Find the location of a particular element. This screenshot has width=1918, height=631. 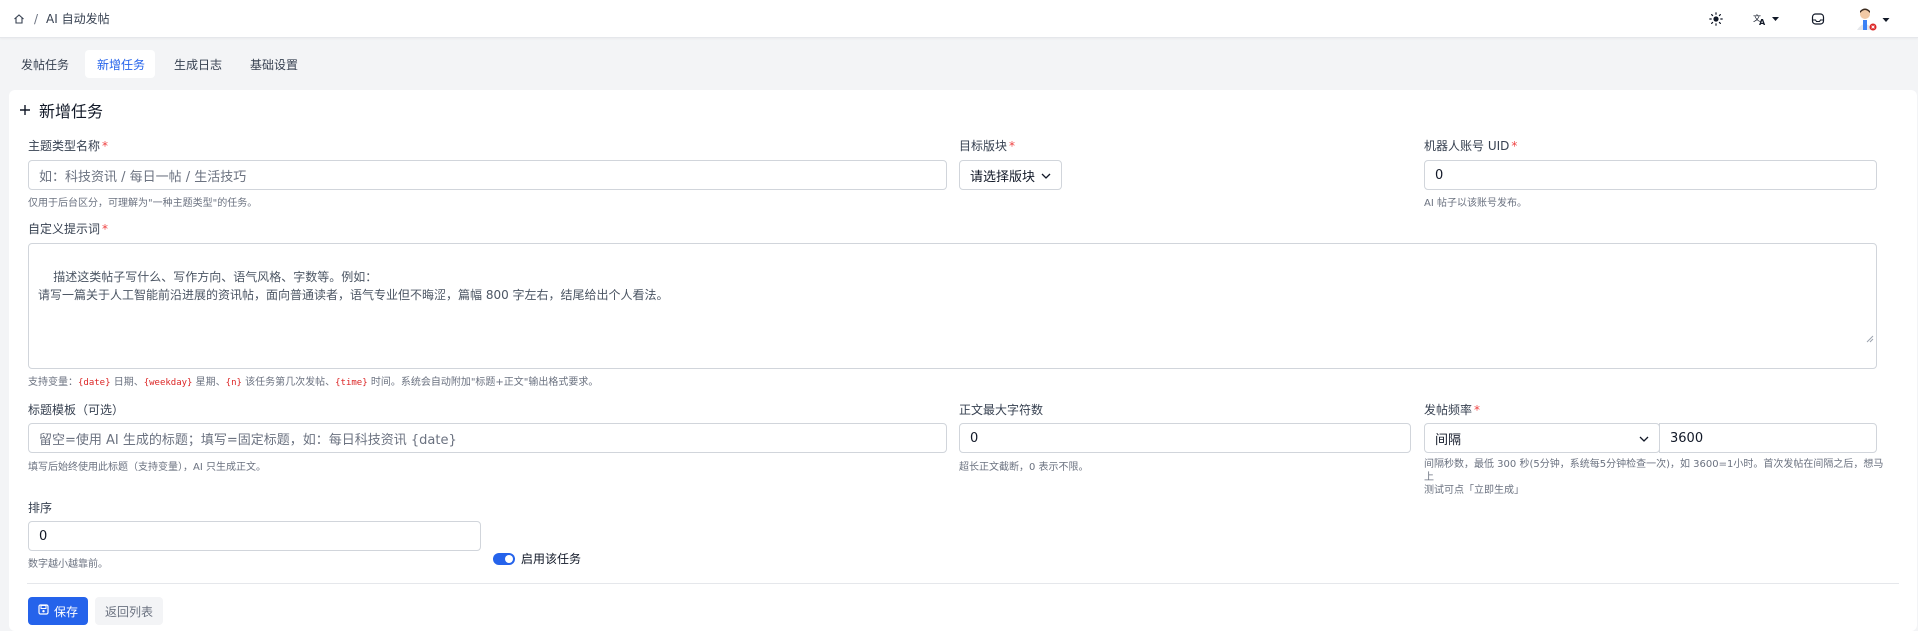

max-chars-help: 超长正文截断，0 表示不限。 is located at coordinates (1024, 467).